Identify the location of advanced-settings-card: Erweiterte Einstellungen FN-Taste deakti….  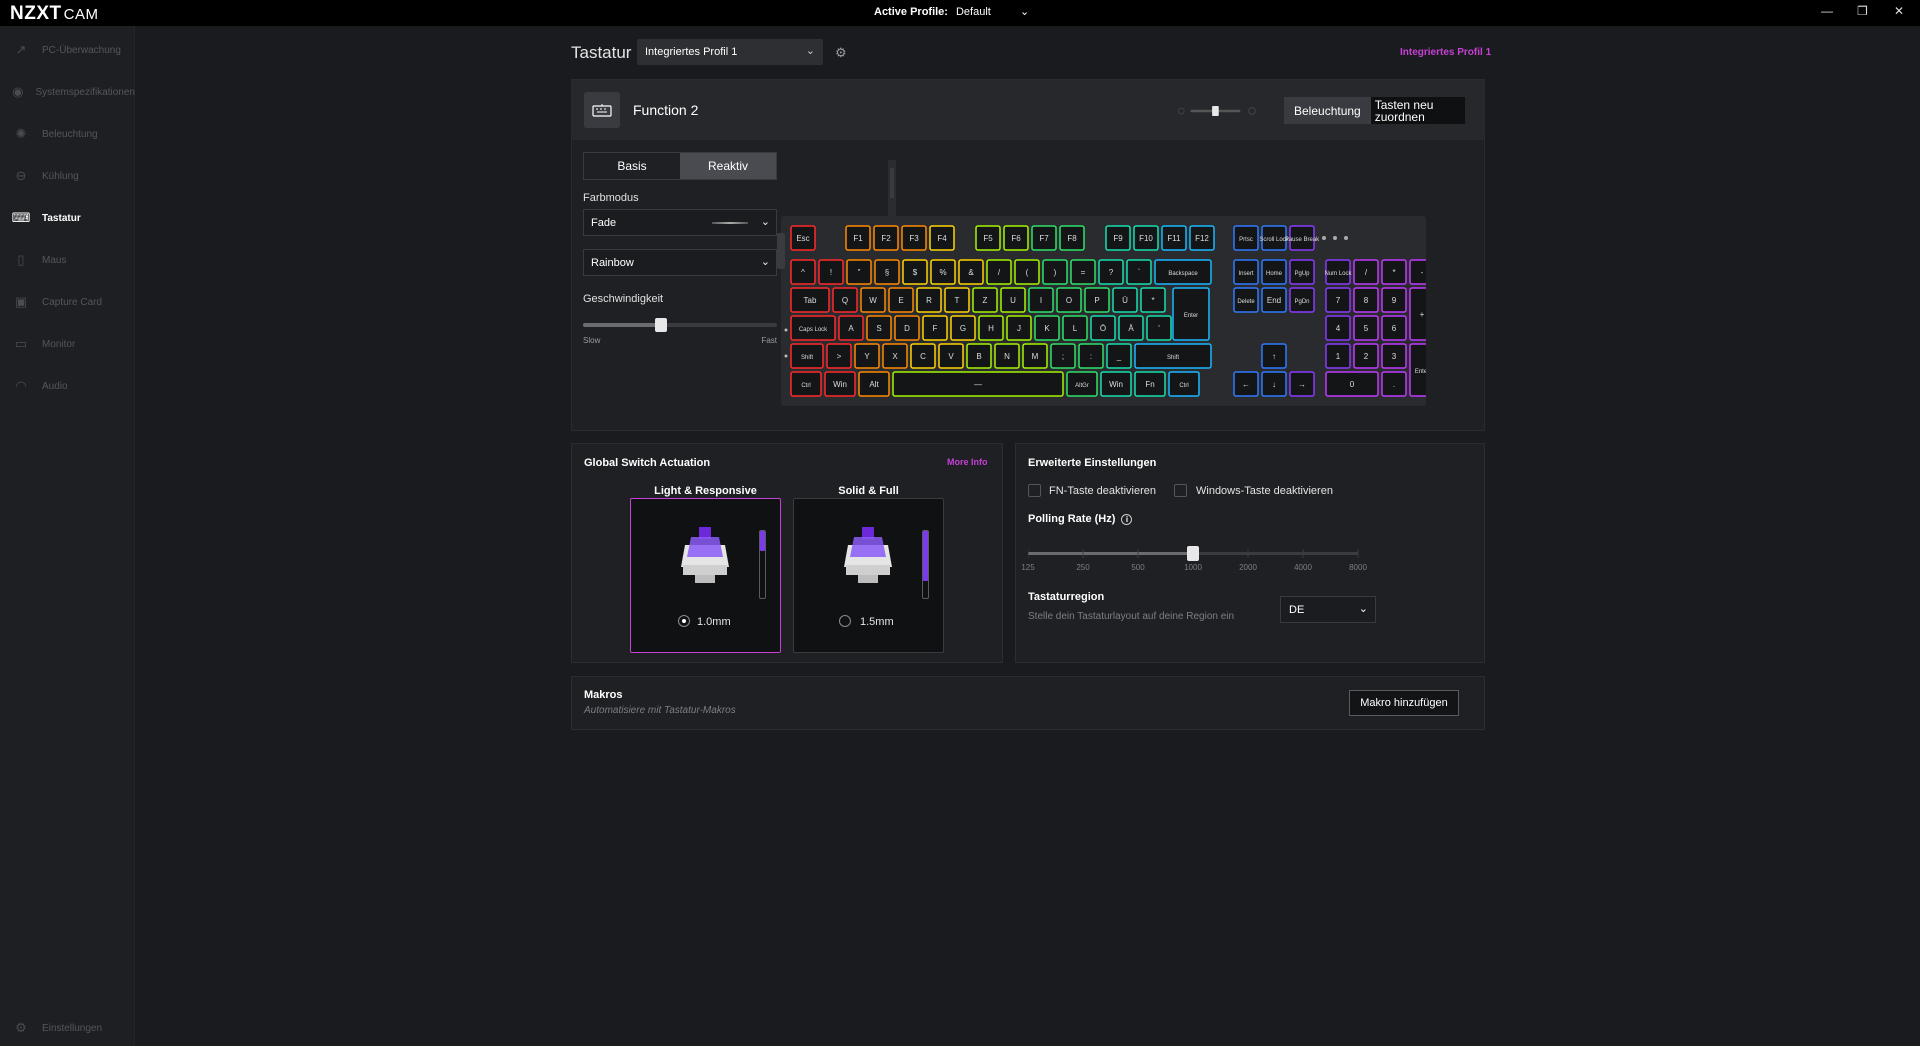
(1250, 553).